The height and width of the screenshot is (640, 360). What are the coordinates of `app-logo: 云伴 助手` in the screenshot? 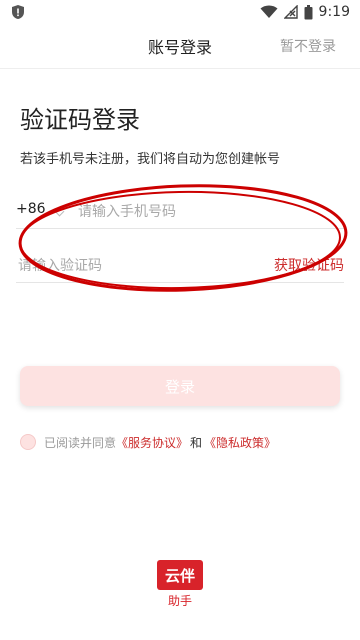 It's located at (180, 584).